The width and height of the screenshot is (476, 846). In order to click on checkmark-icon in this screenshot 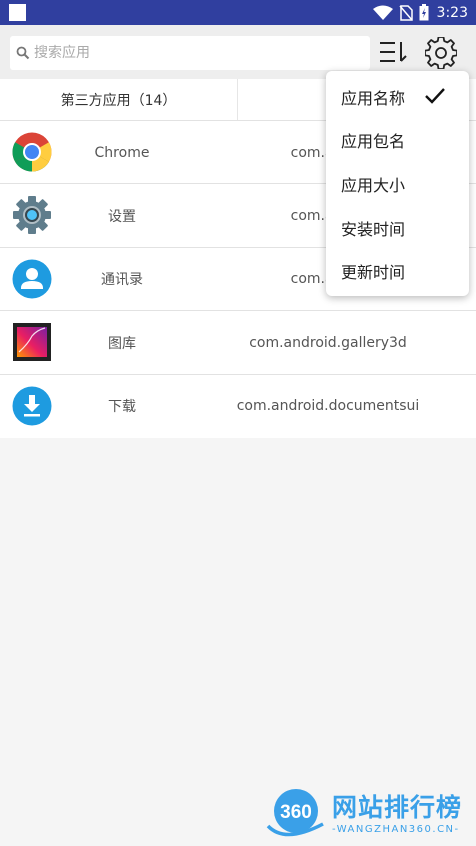, I will do `click(435, 96)`.